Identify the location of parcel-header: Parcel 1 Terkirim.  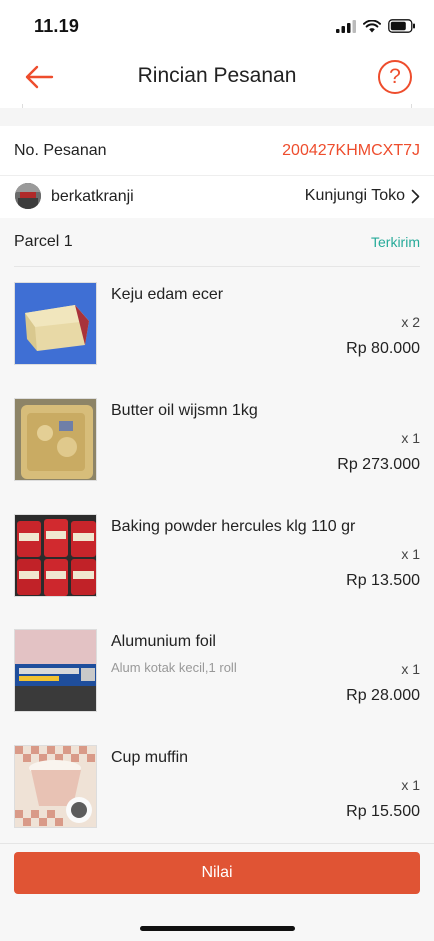
(217, 242).